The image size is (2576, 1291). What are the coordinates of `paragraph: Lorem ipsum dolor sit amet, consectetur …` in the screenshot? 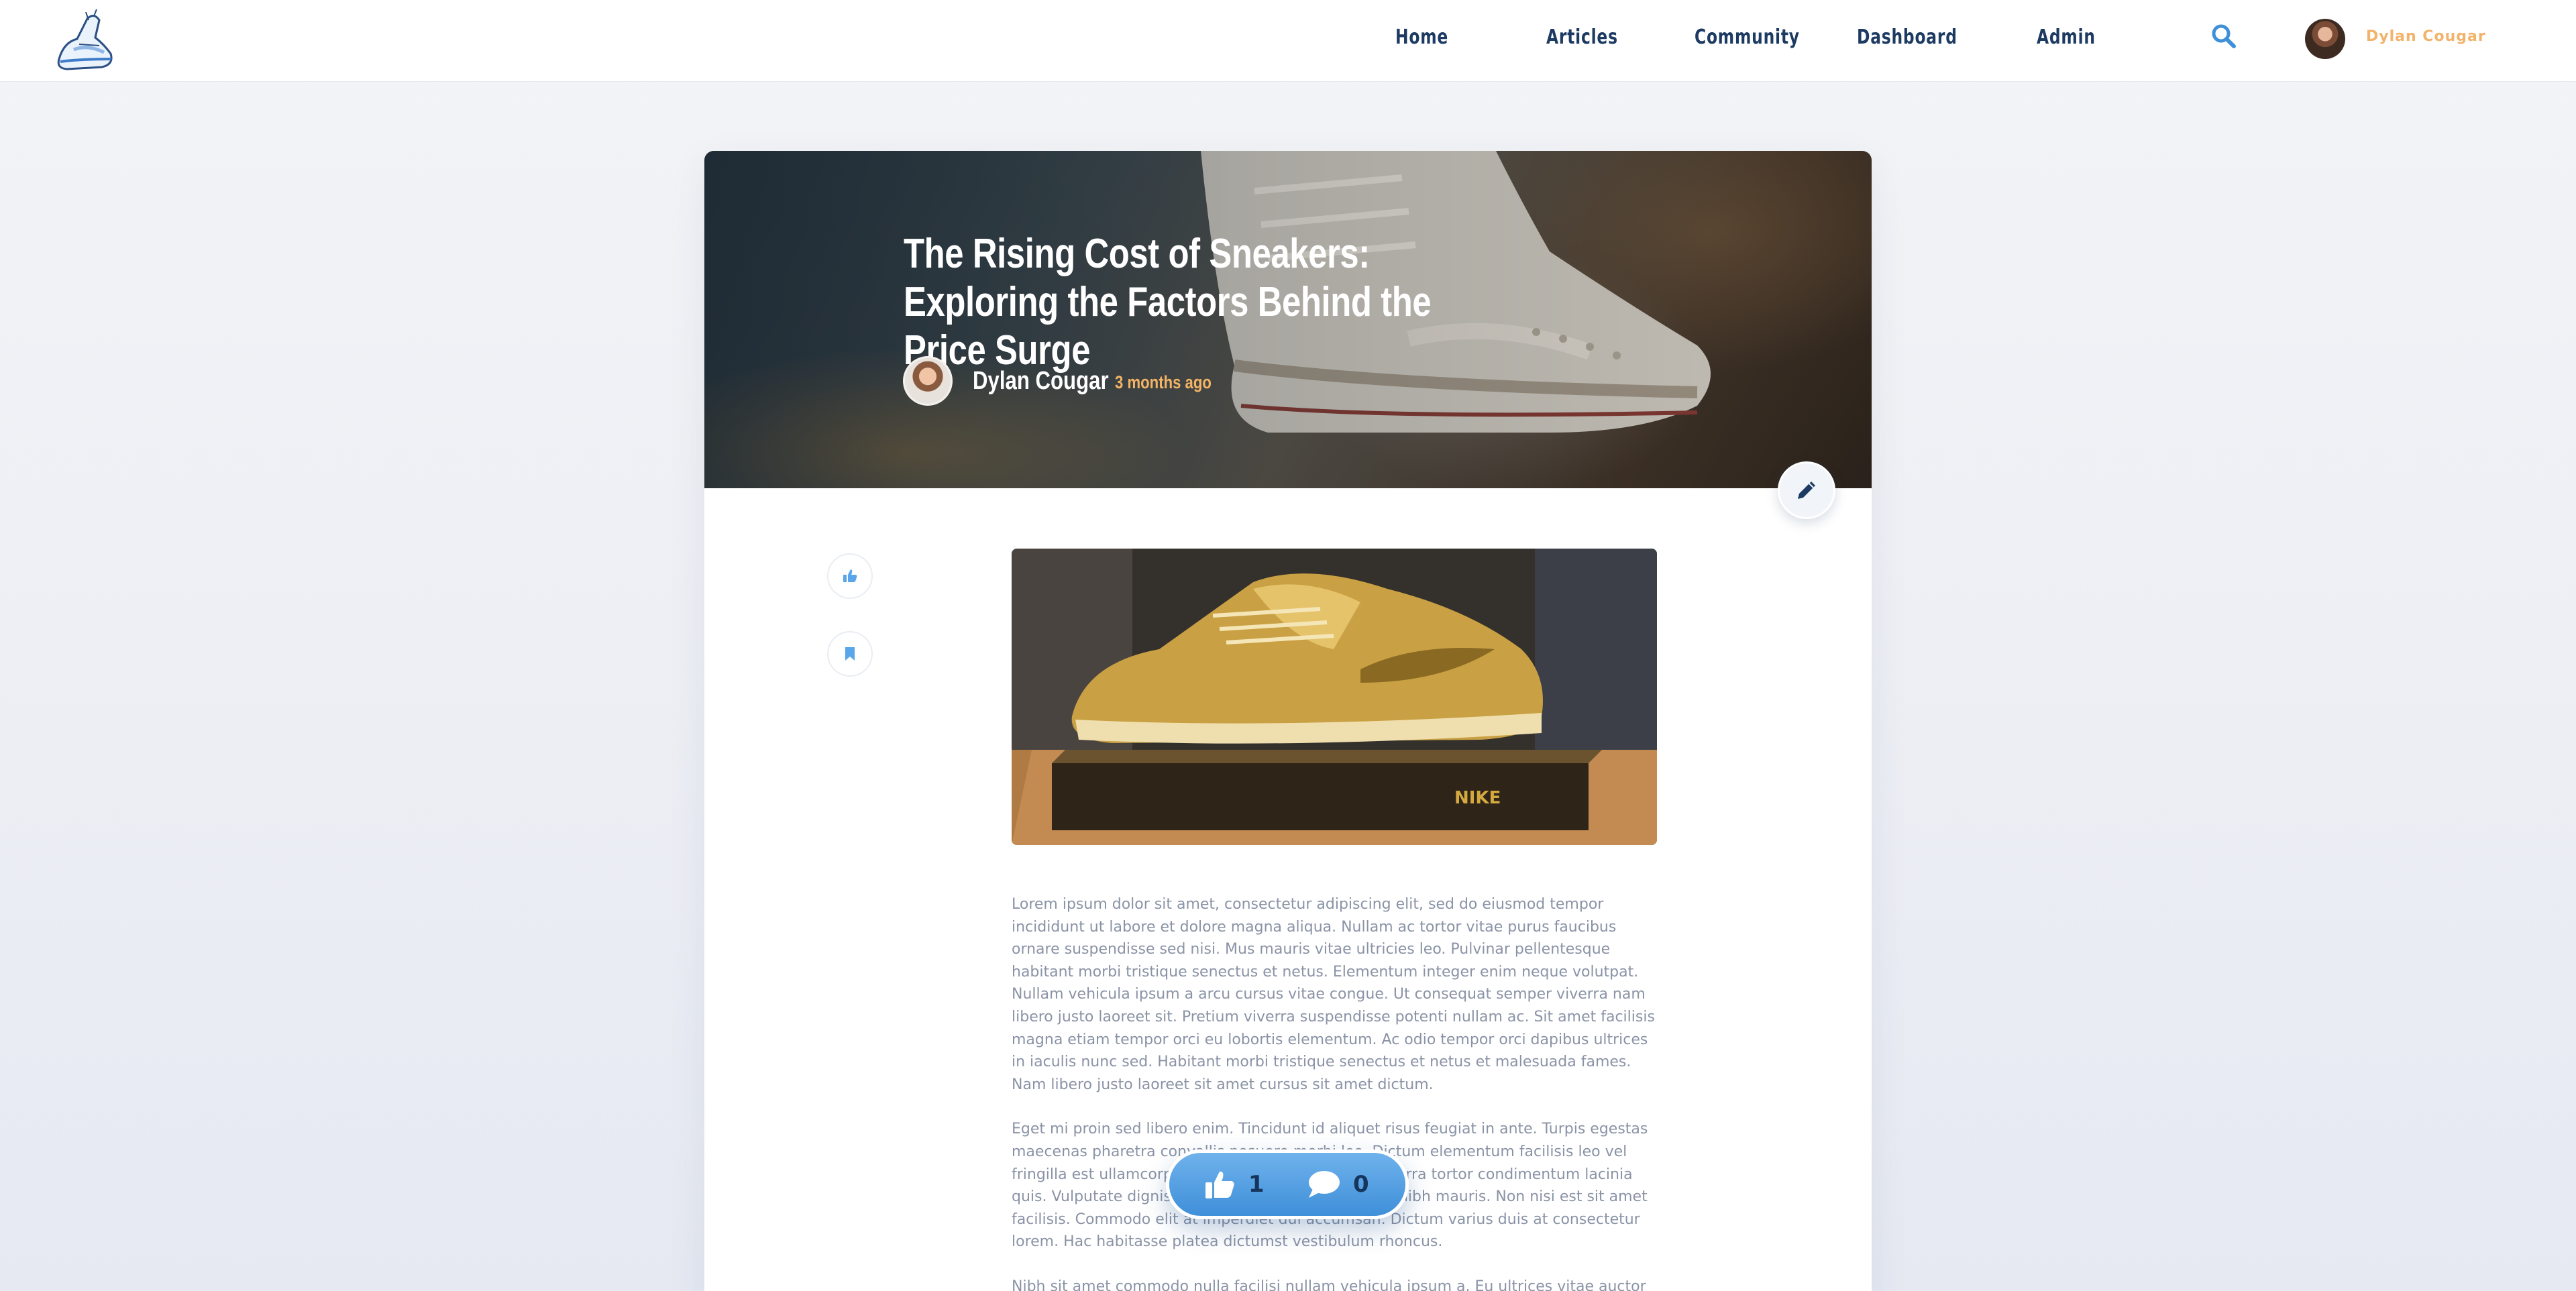 It's located at (1333, 994).